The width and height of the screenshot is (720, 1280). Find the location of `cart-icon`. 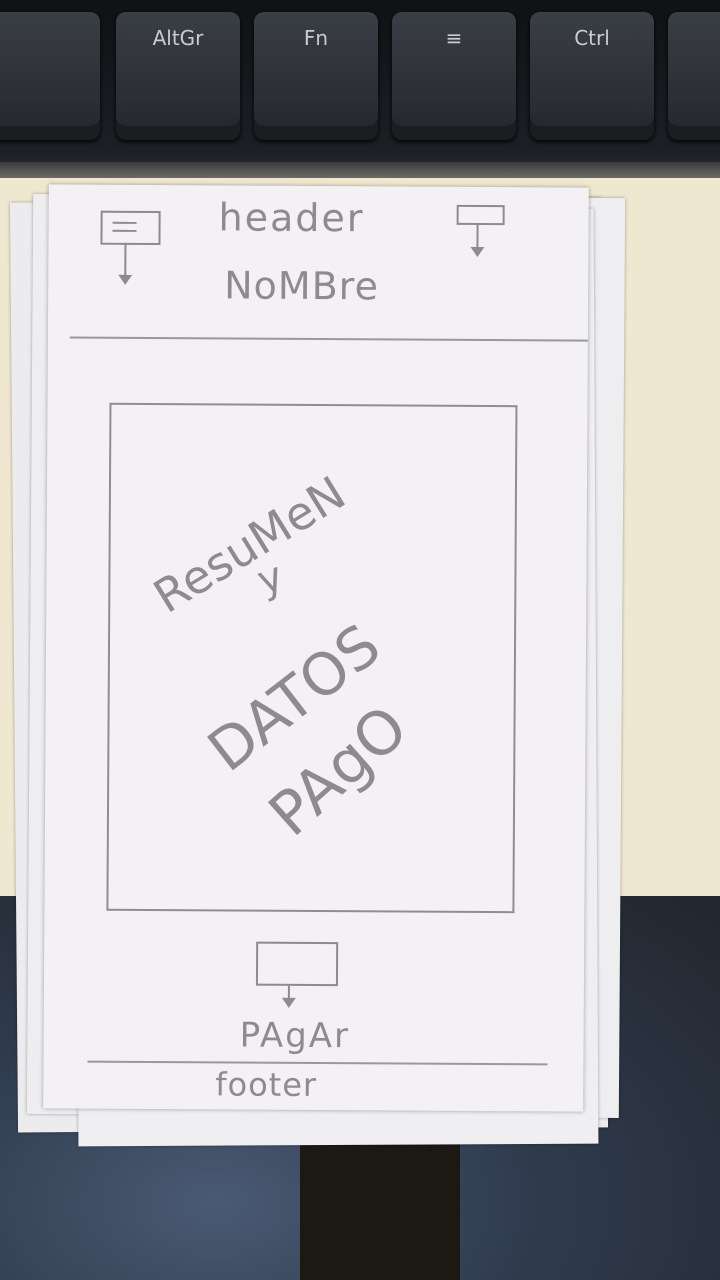

cart-icon is located at coordinates (480, 215).